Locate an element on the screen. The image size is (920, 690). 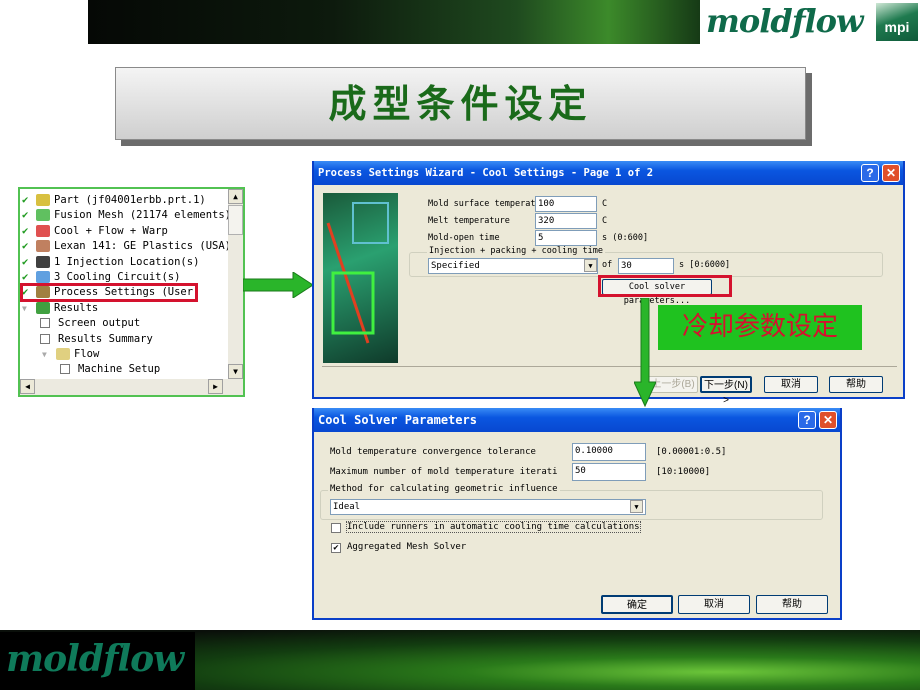
injection-icon is located at coordinates (43, 261).